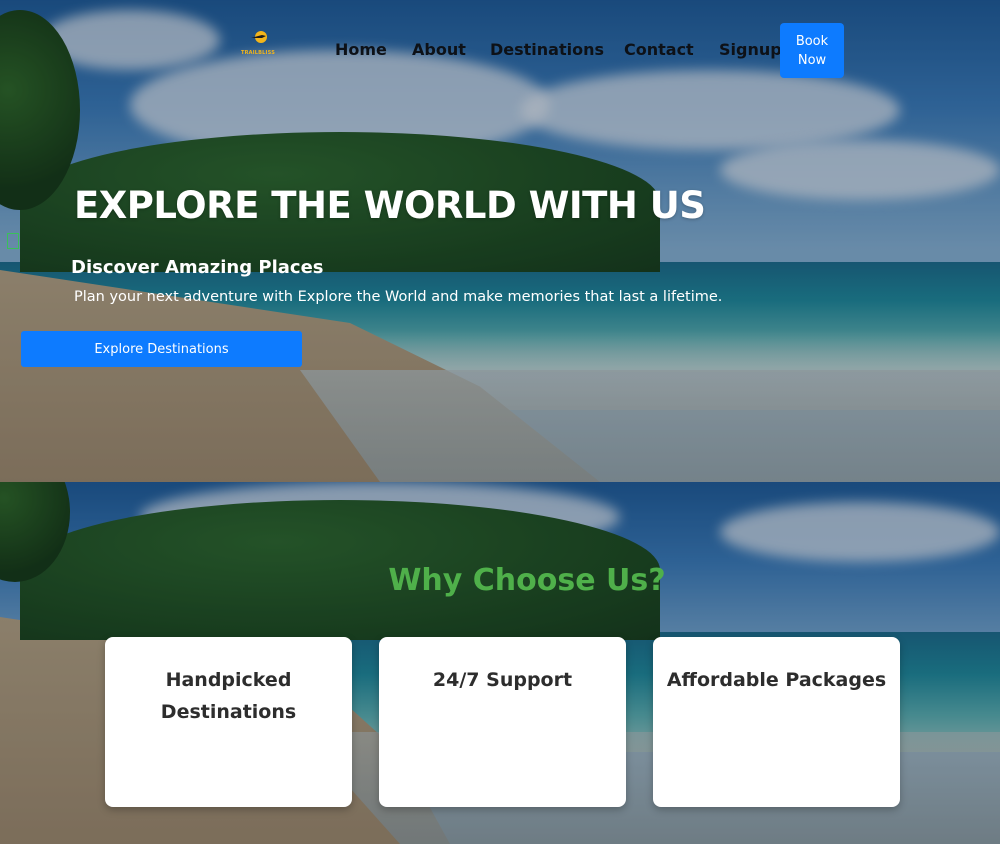 Image resolution: width=1000 pixels, height=844 pixels. I want to click on hero-subtitle: Discover Amazing Places, so click(197, 267).